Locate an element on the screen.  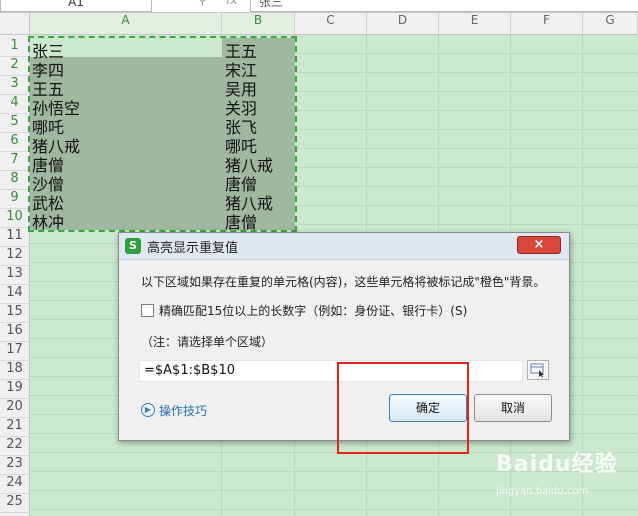
column-header-c: C is located at coordinates (331, 23).